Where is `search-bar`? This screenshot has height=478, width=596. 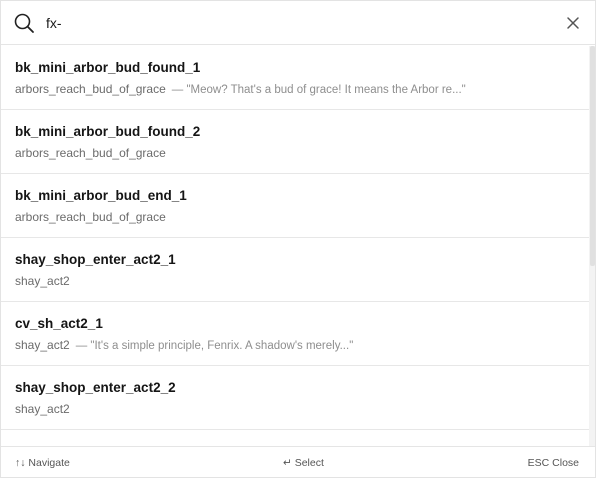 search-bar is located at coordinates (298, 23).